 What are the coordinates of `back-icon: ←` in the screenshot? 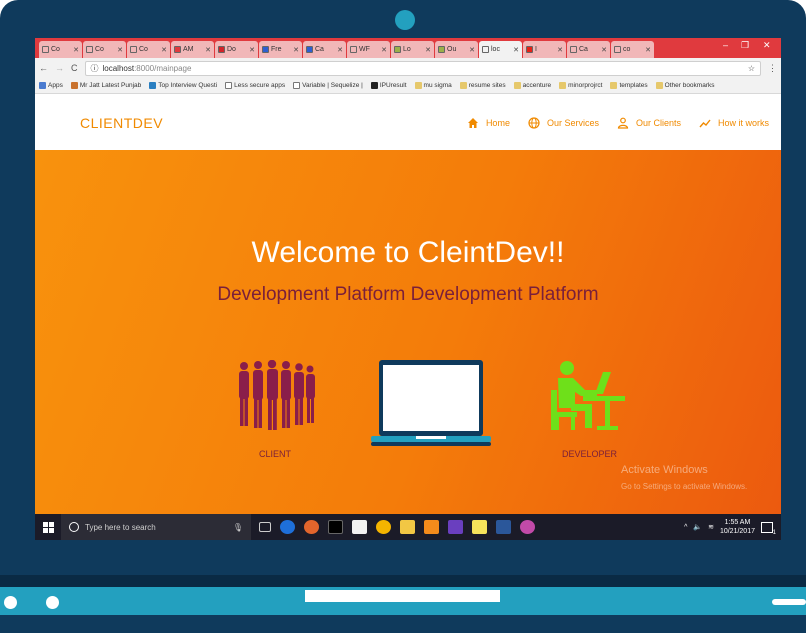 It's located at (43, 68).